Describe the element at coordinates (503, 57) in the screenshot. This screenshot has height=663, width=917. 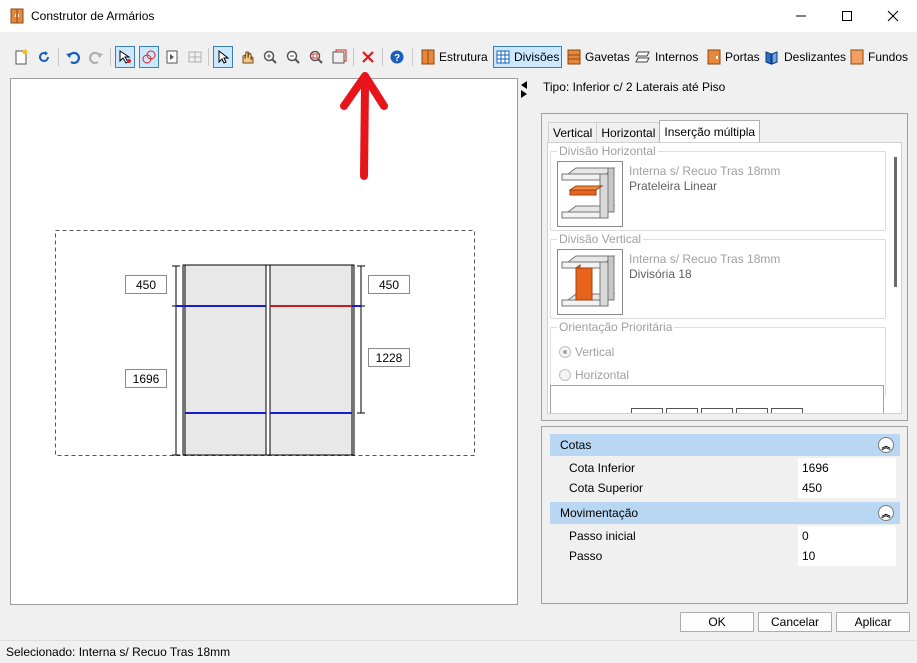
I see `divisions-icon` at that location.